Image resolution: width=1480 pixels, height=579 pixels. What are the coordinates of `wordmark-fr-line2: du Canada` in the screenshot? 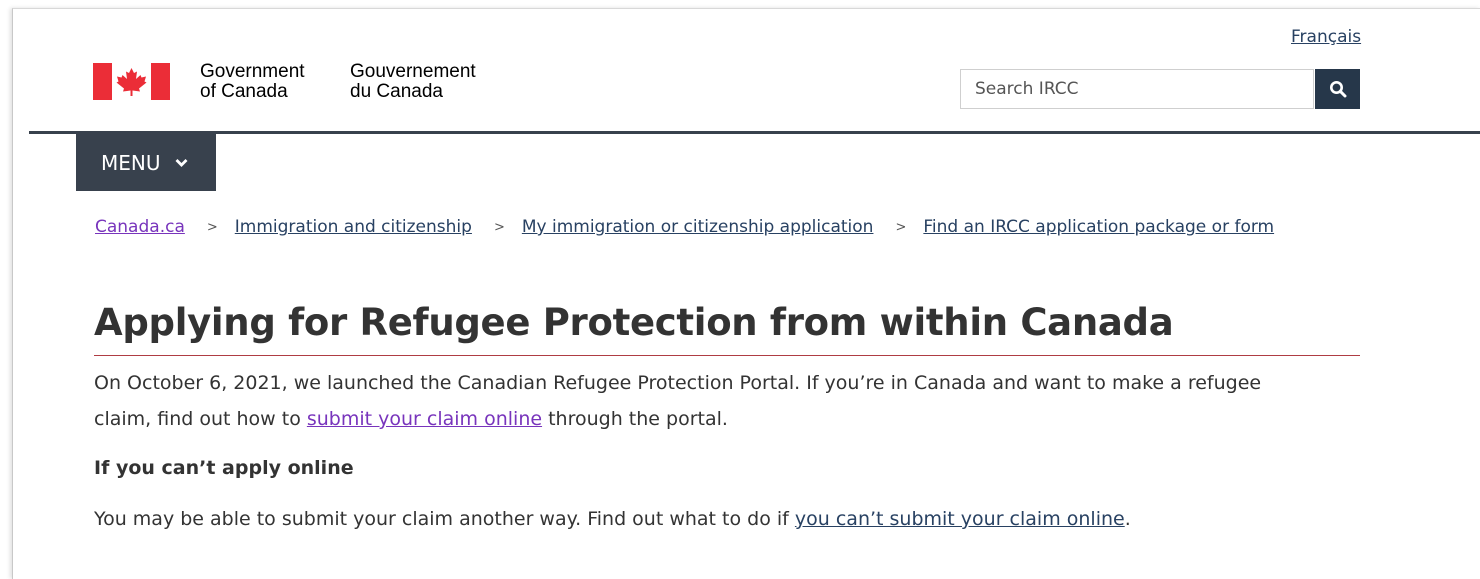 It's located at (396, 91).